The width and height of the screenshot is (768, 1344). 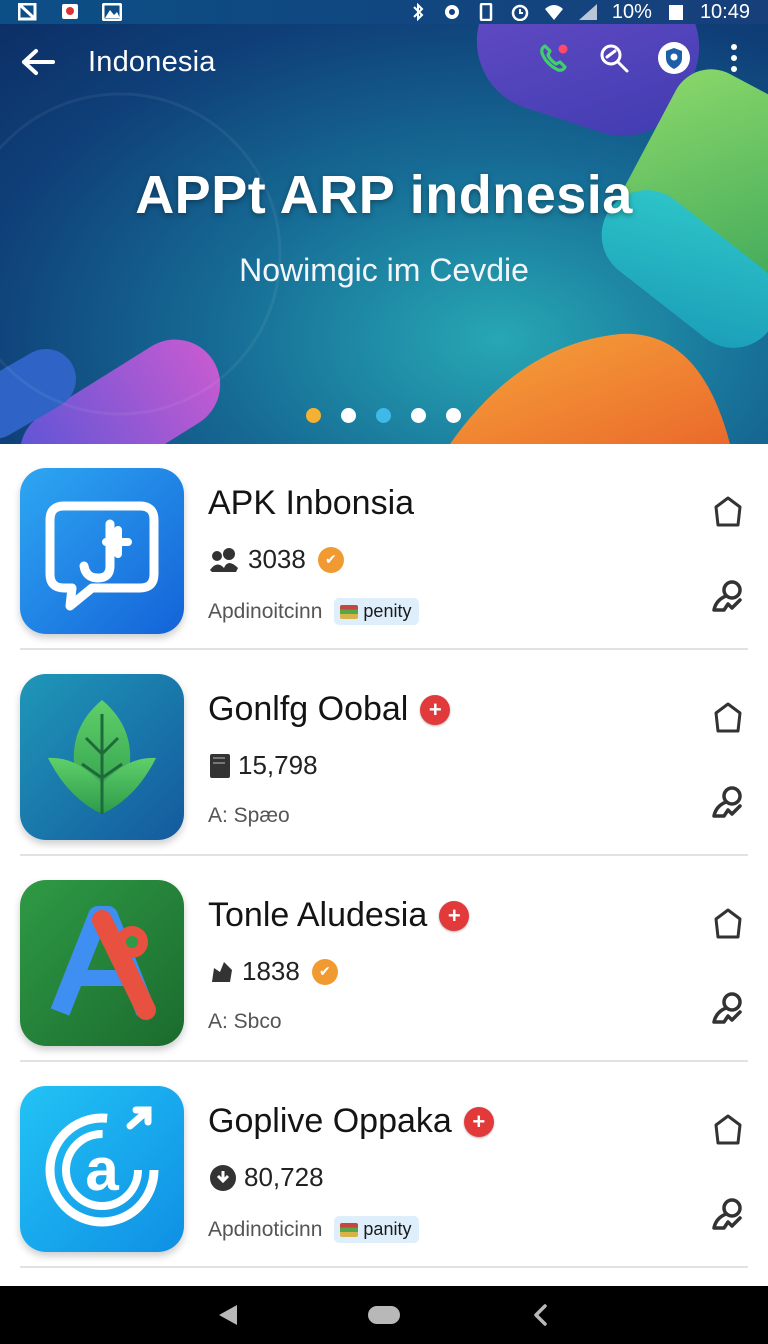 I want to click on app-stat: 80,728, so click(x=266, y=1177).